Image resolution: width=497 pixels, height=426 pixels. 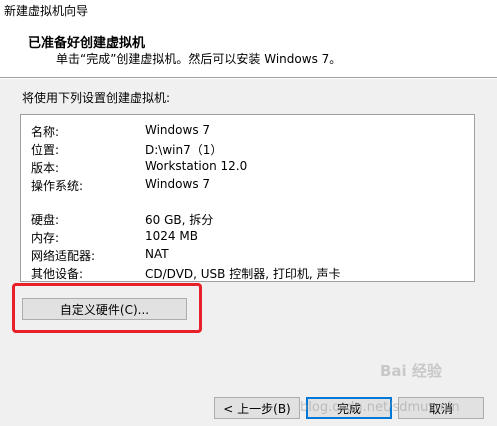 I want to click on summary-value: 60 GB, 拆分, so click(x=179, y=220).